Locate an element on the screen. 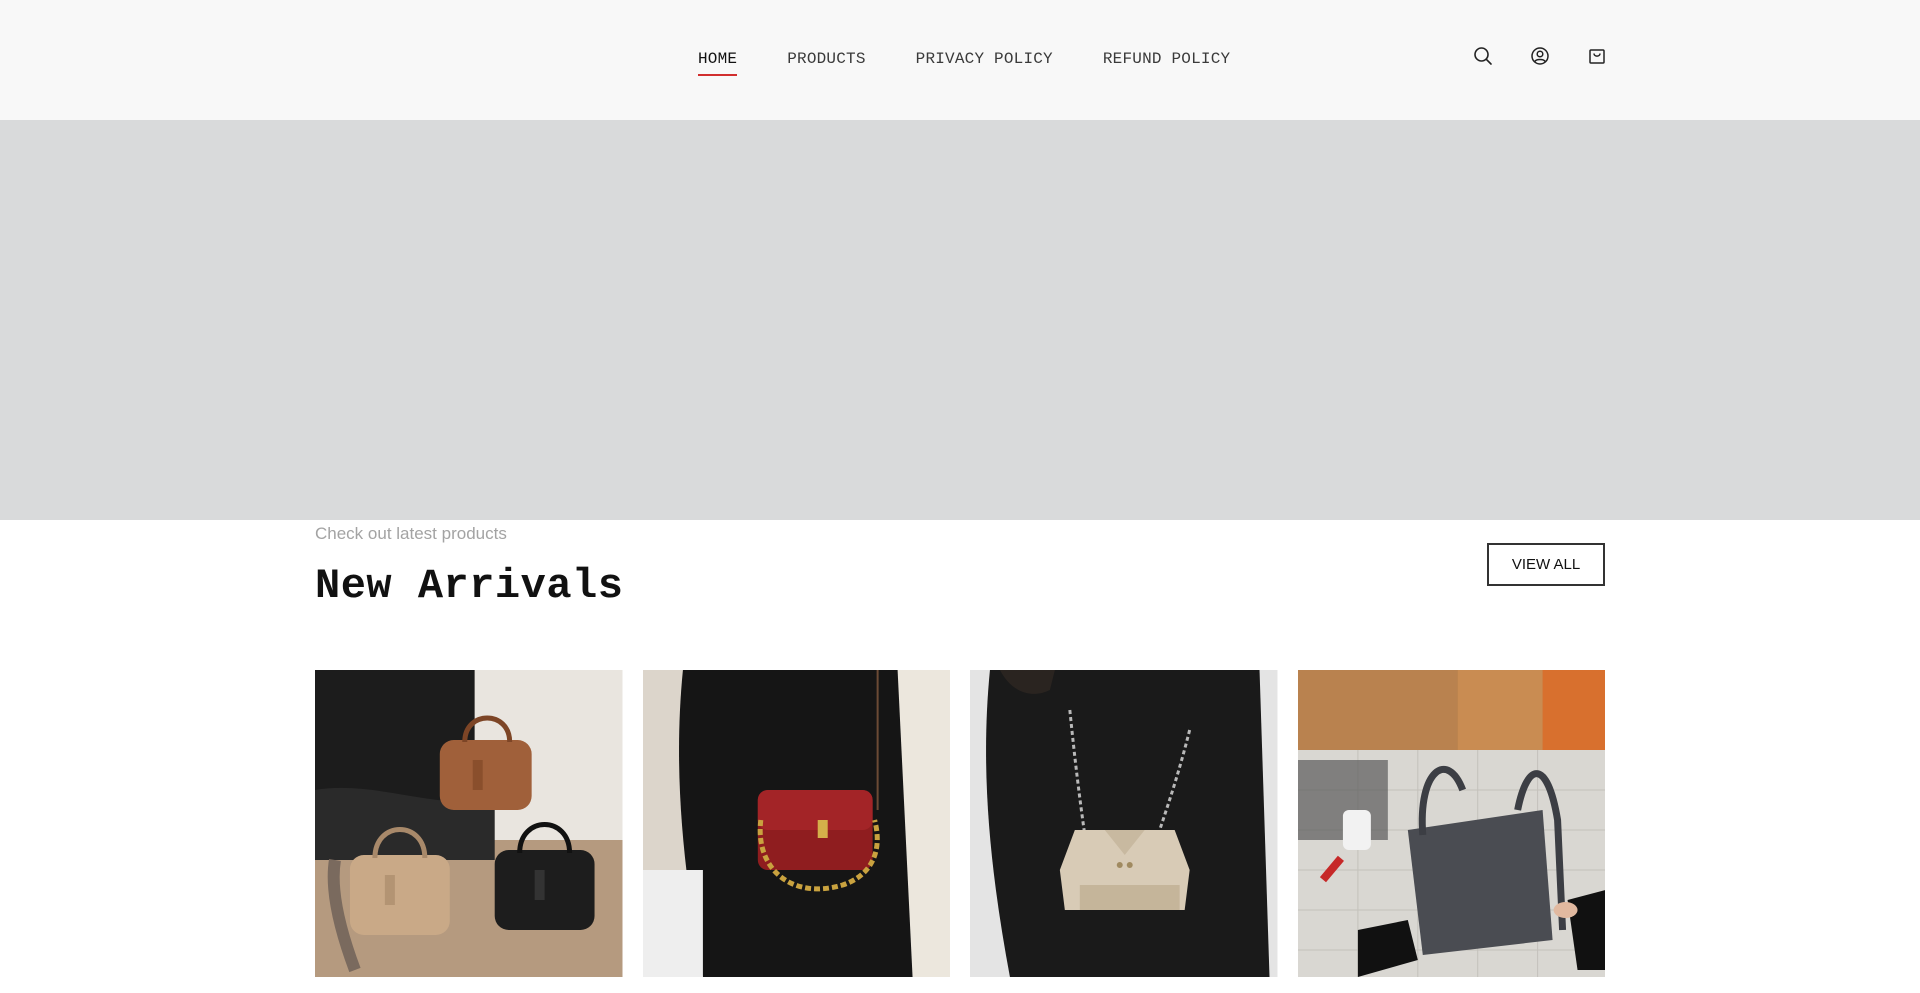 The image size is (1920, 993). header-actions is located at coordinates (1540, 56).